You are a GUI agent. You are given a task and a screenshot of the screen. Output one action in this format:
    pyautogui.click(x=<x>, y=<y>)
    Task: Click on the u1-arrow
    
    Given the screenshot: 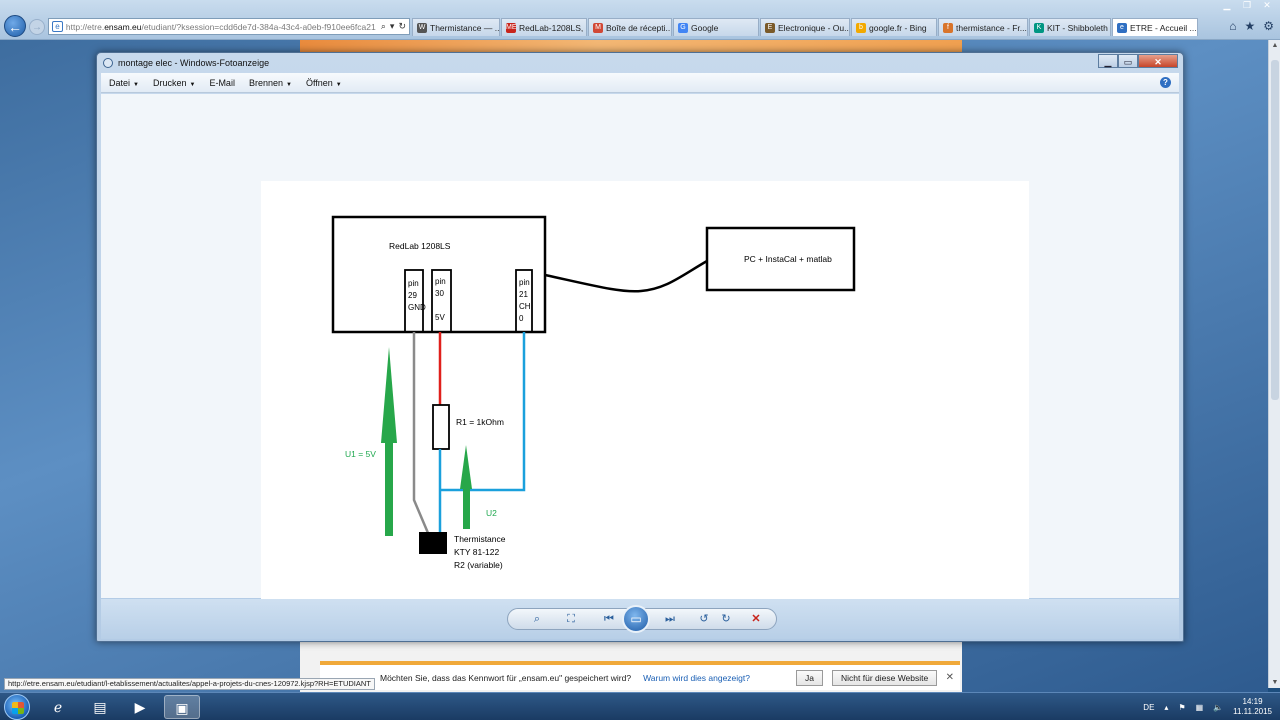 What is the action you would take?
    pyautogui.click(x=389, y=441)
    